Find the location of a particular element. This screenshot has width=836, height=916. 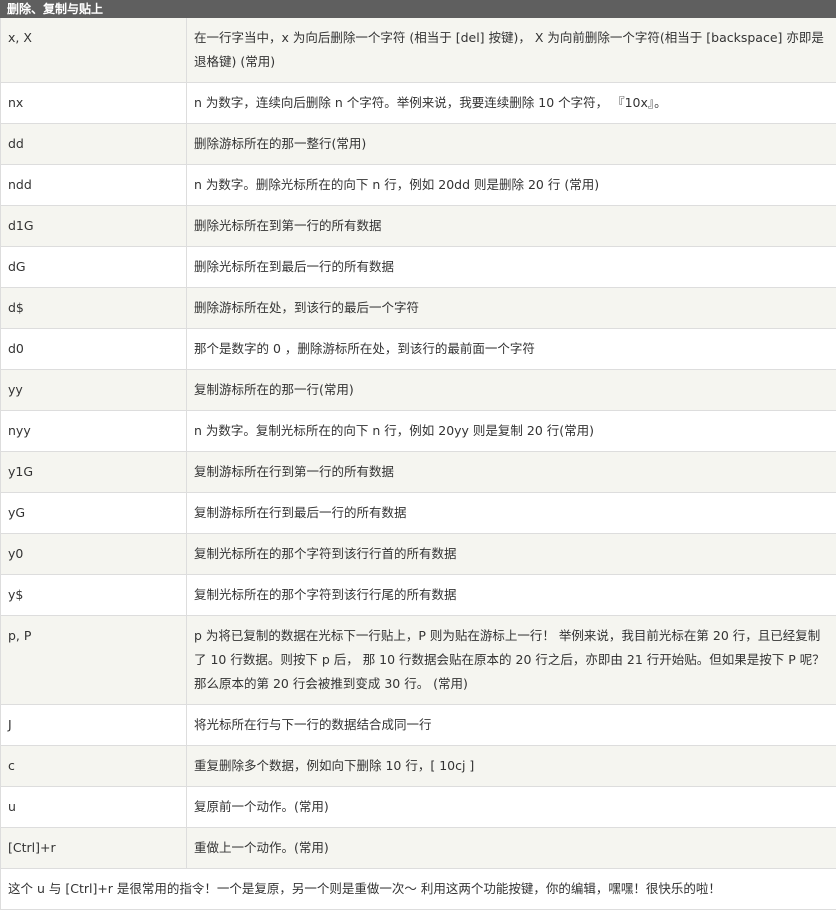

command-key: nx is located at coordinates (93, 103).